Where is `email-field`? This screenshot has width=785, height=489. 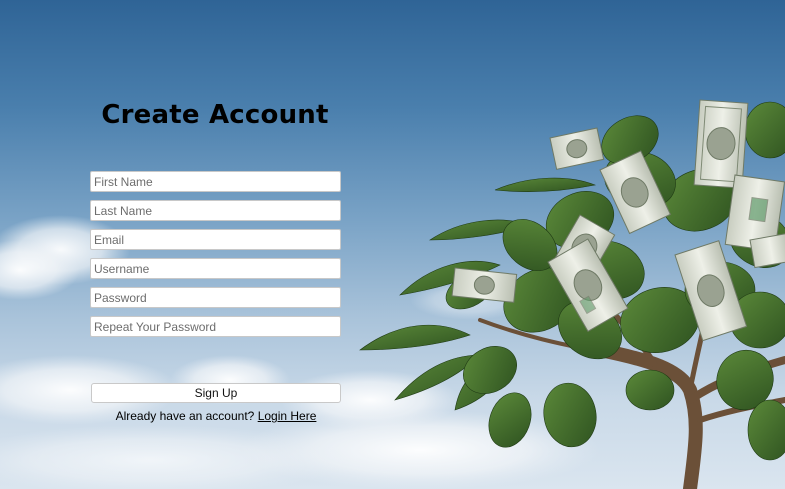
email-field is located at coordinates (215, 239).